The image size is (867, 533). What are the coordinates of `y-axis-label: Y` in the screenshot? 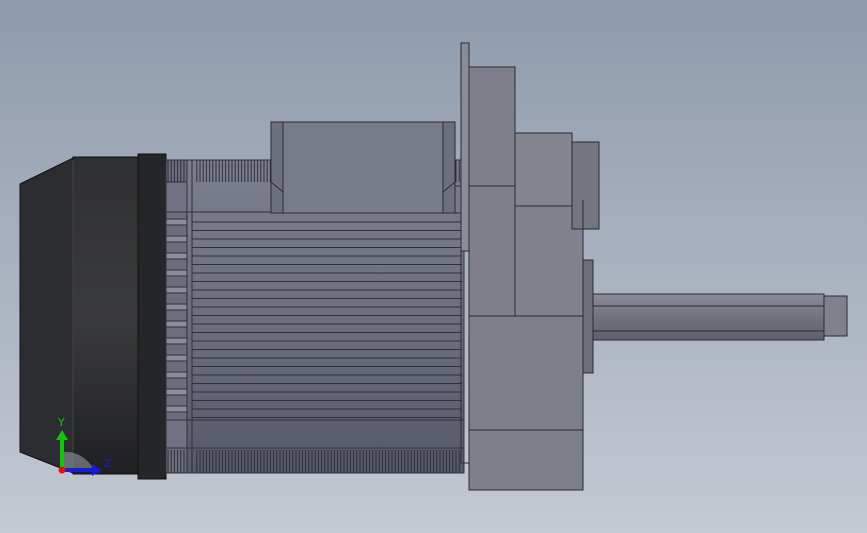 It's located at (61, 422).